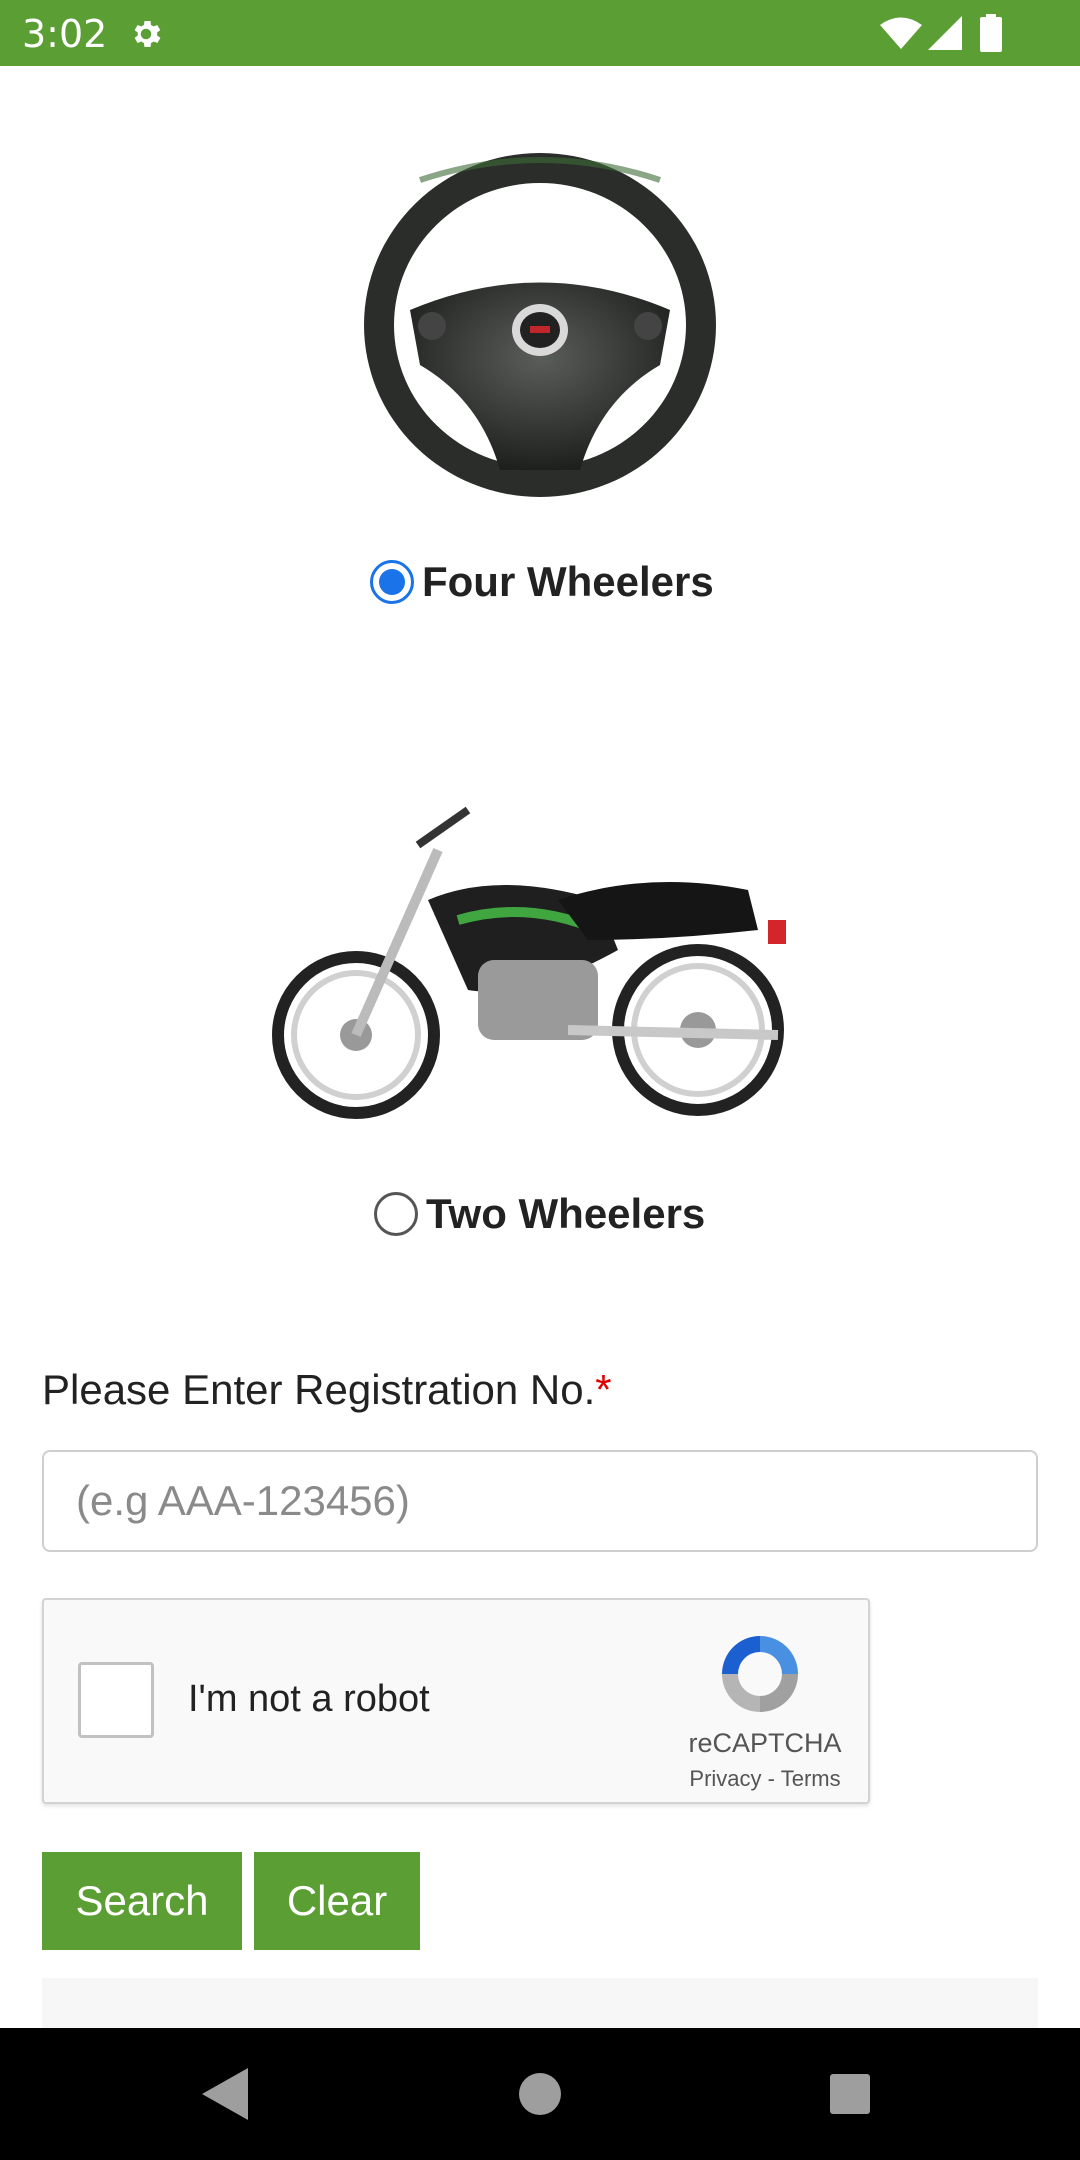 This screenshot has height=2160, width=1080. Describe the element at coordinates (540, 325) in the screenshot. I see `steering-wheel-image` at that location.